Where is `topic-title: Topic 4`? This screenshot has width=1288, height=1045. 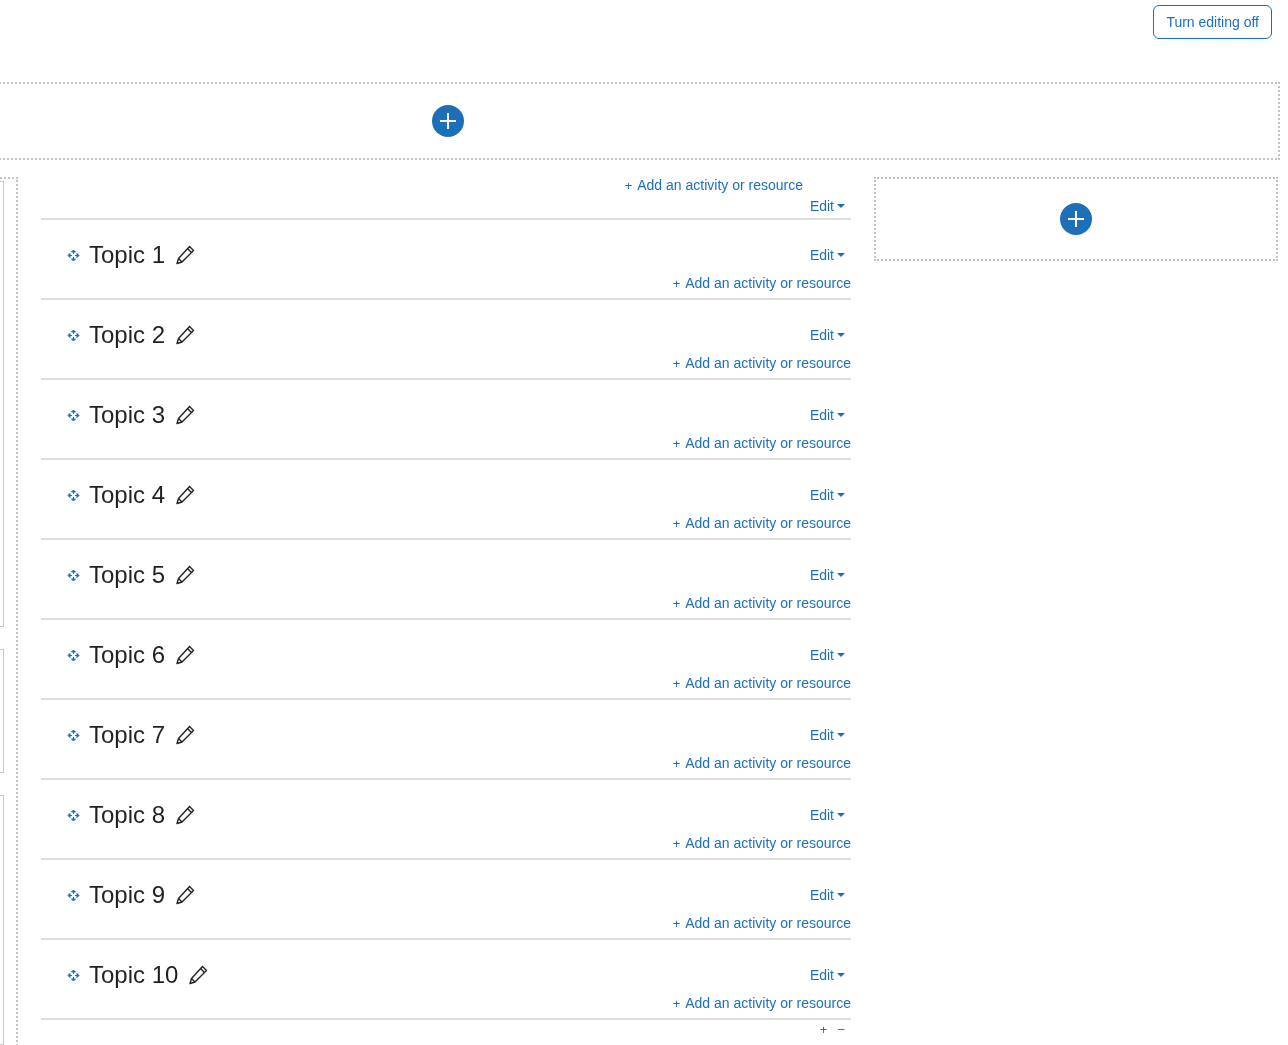 topic-title: Topic 4 is located at coordinates (127, 495).